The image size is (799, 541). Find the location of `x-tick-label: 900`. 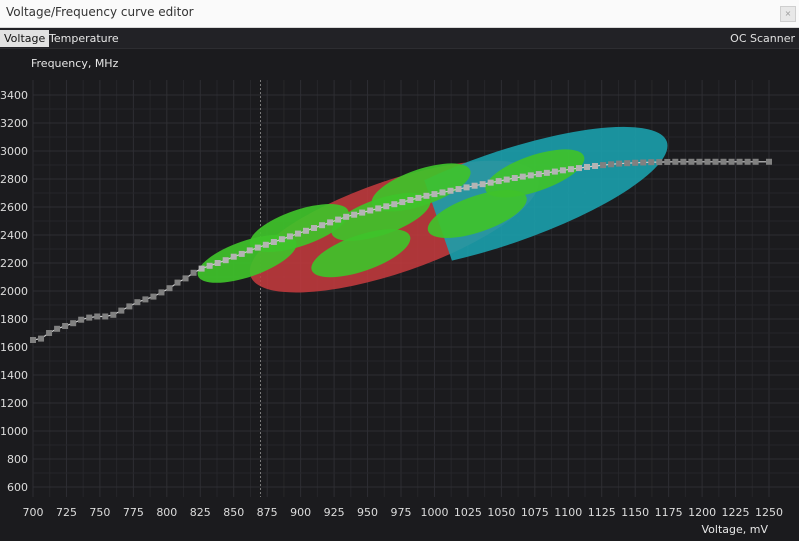

x-tick-label: 900 is located at coordinates (300, 512).